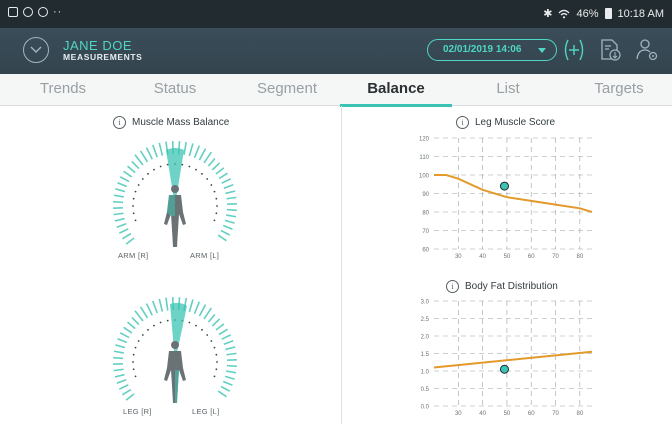 Image resolution: width=672 pixels, height=424 pixels. Describe the element at coordinates (425, 214) in the screenshot. I see `y-tick-label: 80` at that location.